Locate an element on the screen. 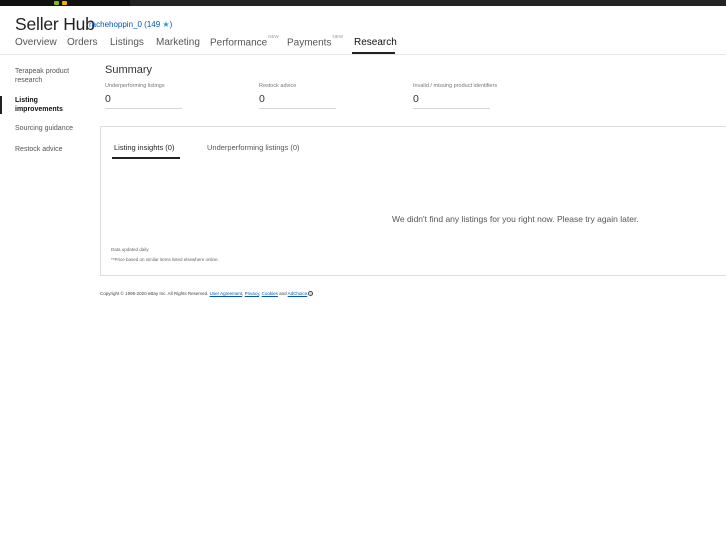 Image resolution: width=726 pixels, height=545 pixels. star-icon: ★ is located at coordinates (166, 24).